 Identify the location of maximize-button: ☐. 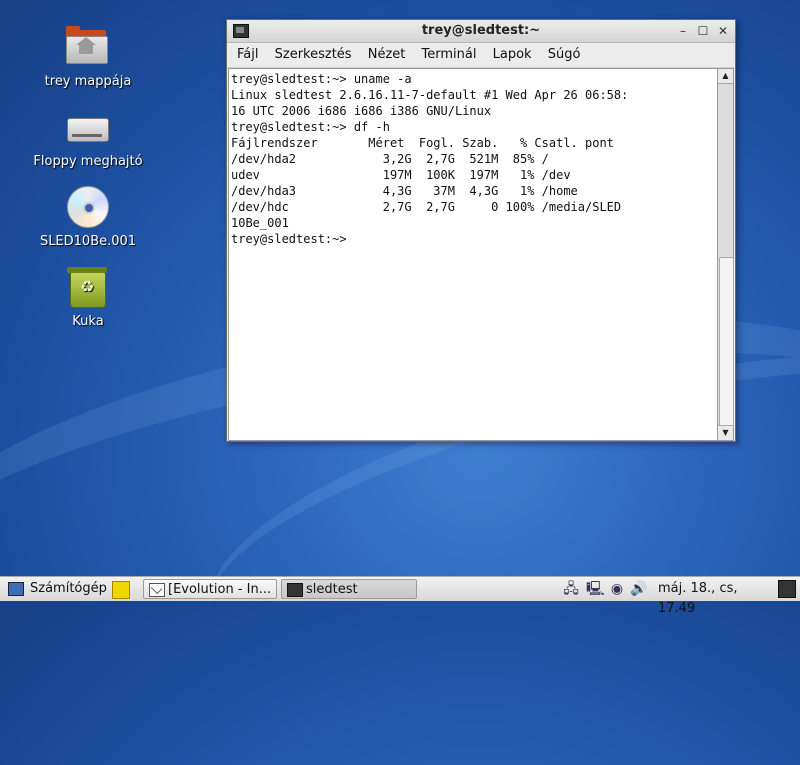
(703, 31).